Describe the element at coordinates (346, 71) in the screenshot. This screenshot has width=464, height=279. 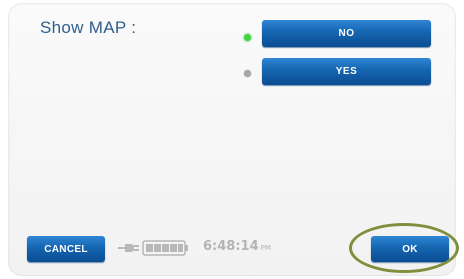
I see `yes-button: YES` at that location.